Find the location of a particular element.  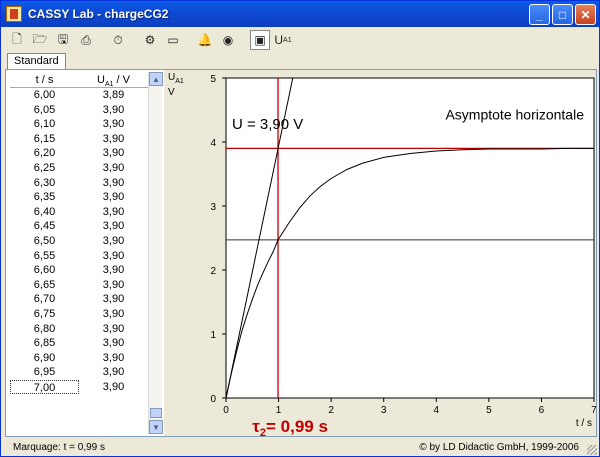

ua1-sub: A1 is located at coordinates (287, 40).